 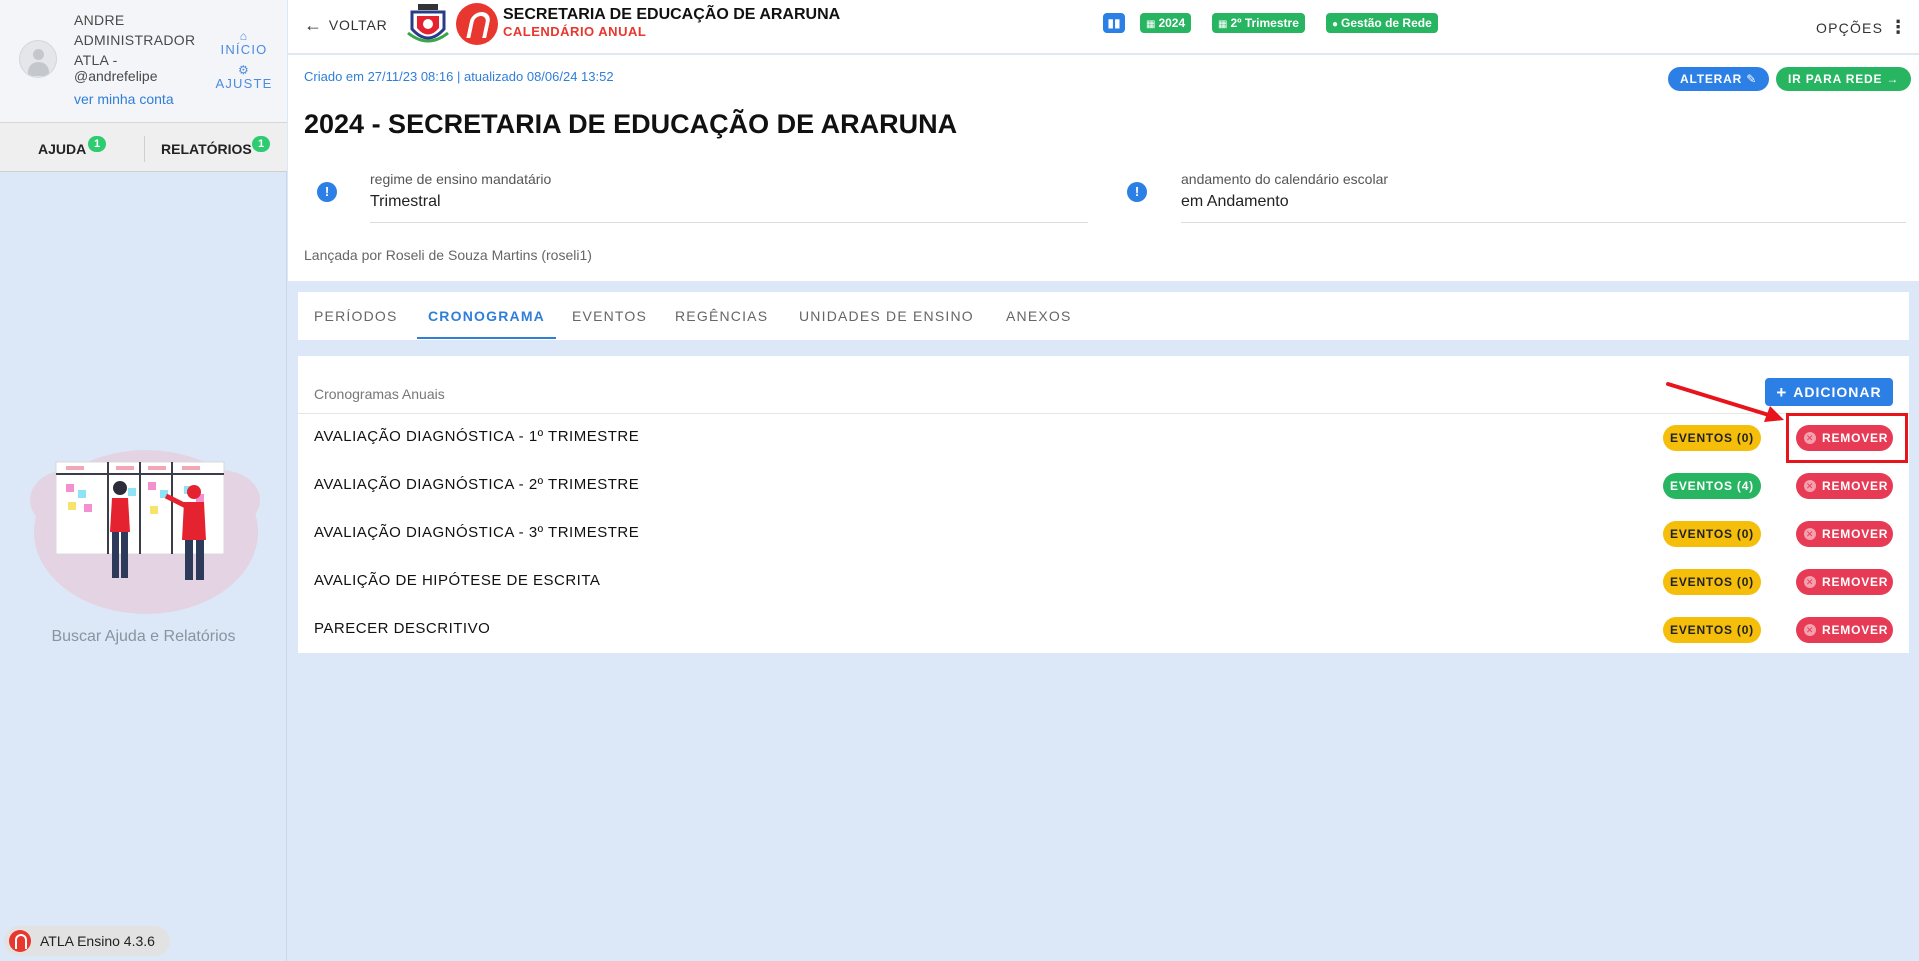 I want to click on settings-button: ⚙ AJUSTE, so click(x=244, y=77).